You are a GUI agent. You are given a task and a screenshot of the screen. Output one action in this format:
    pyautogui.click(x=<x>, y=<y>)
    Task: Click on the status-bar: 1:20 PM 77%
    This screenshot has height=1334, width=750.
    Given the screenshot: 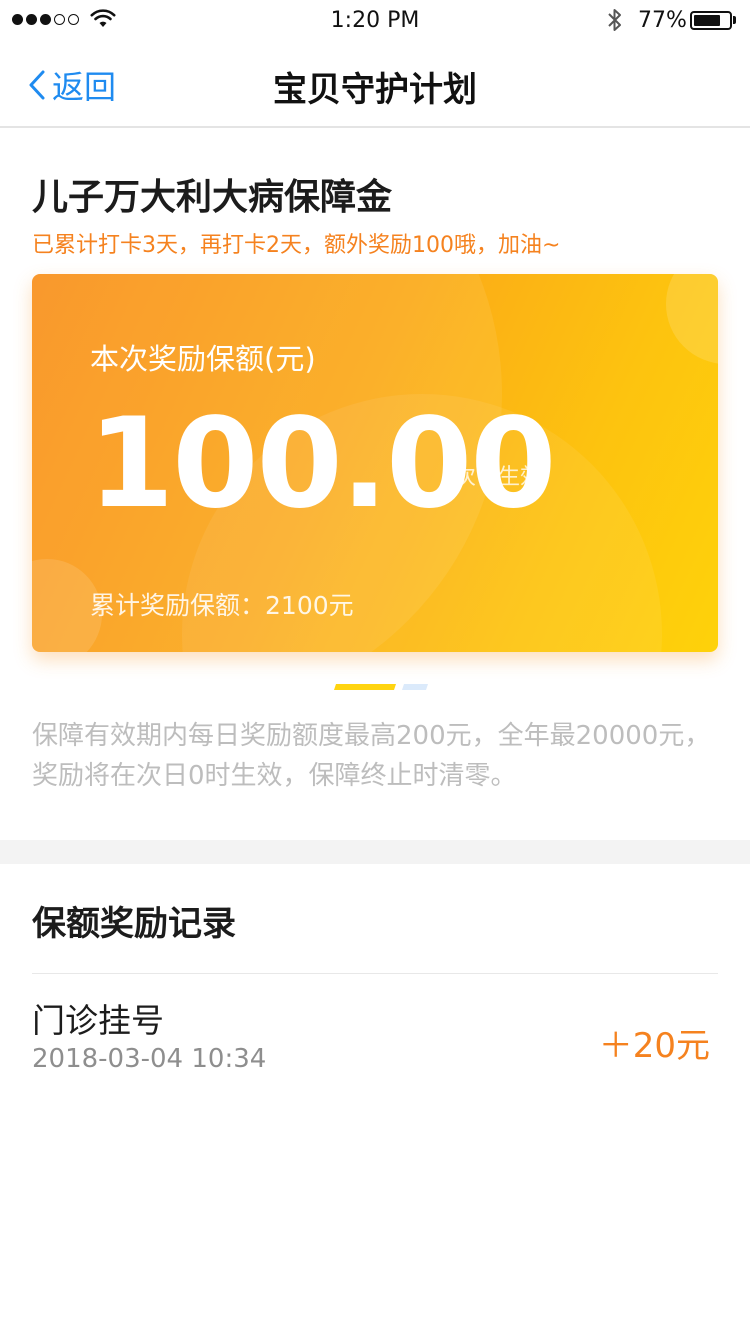 What is the action you would take?
    pyautogui.click(x=375, y=20)
    